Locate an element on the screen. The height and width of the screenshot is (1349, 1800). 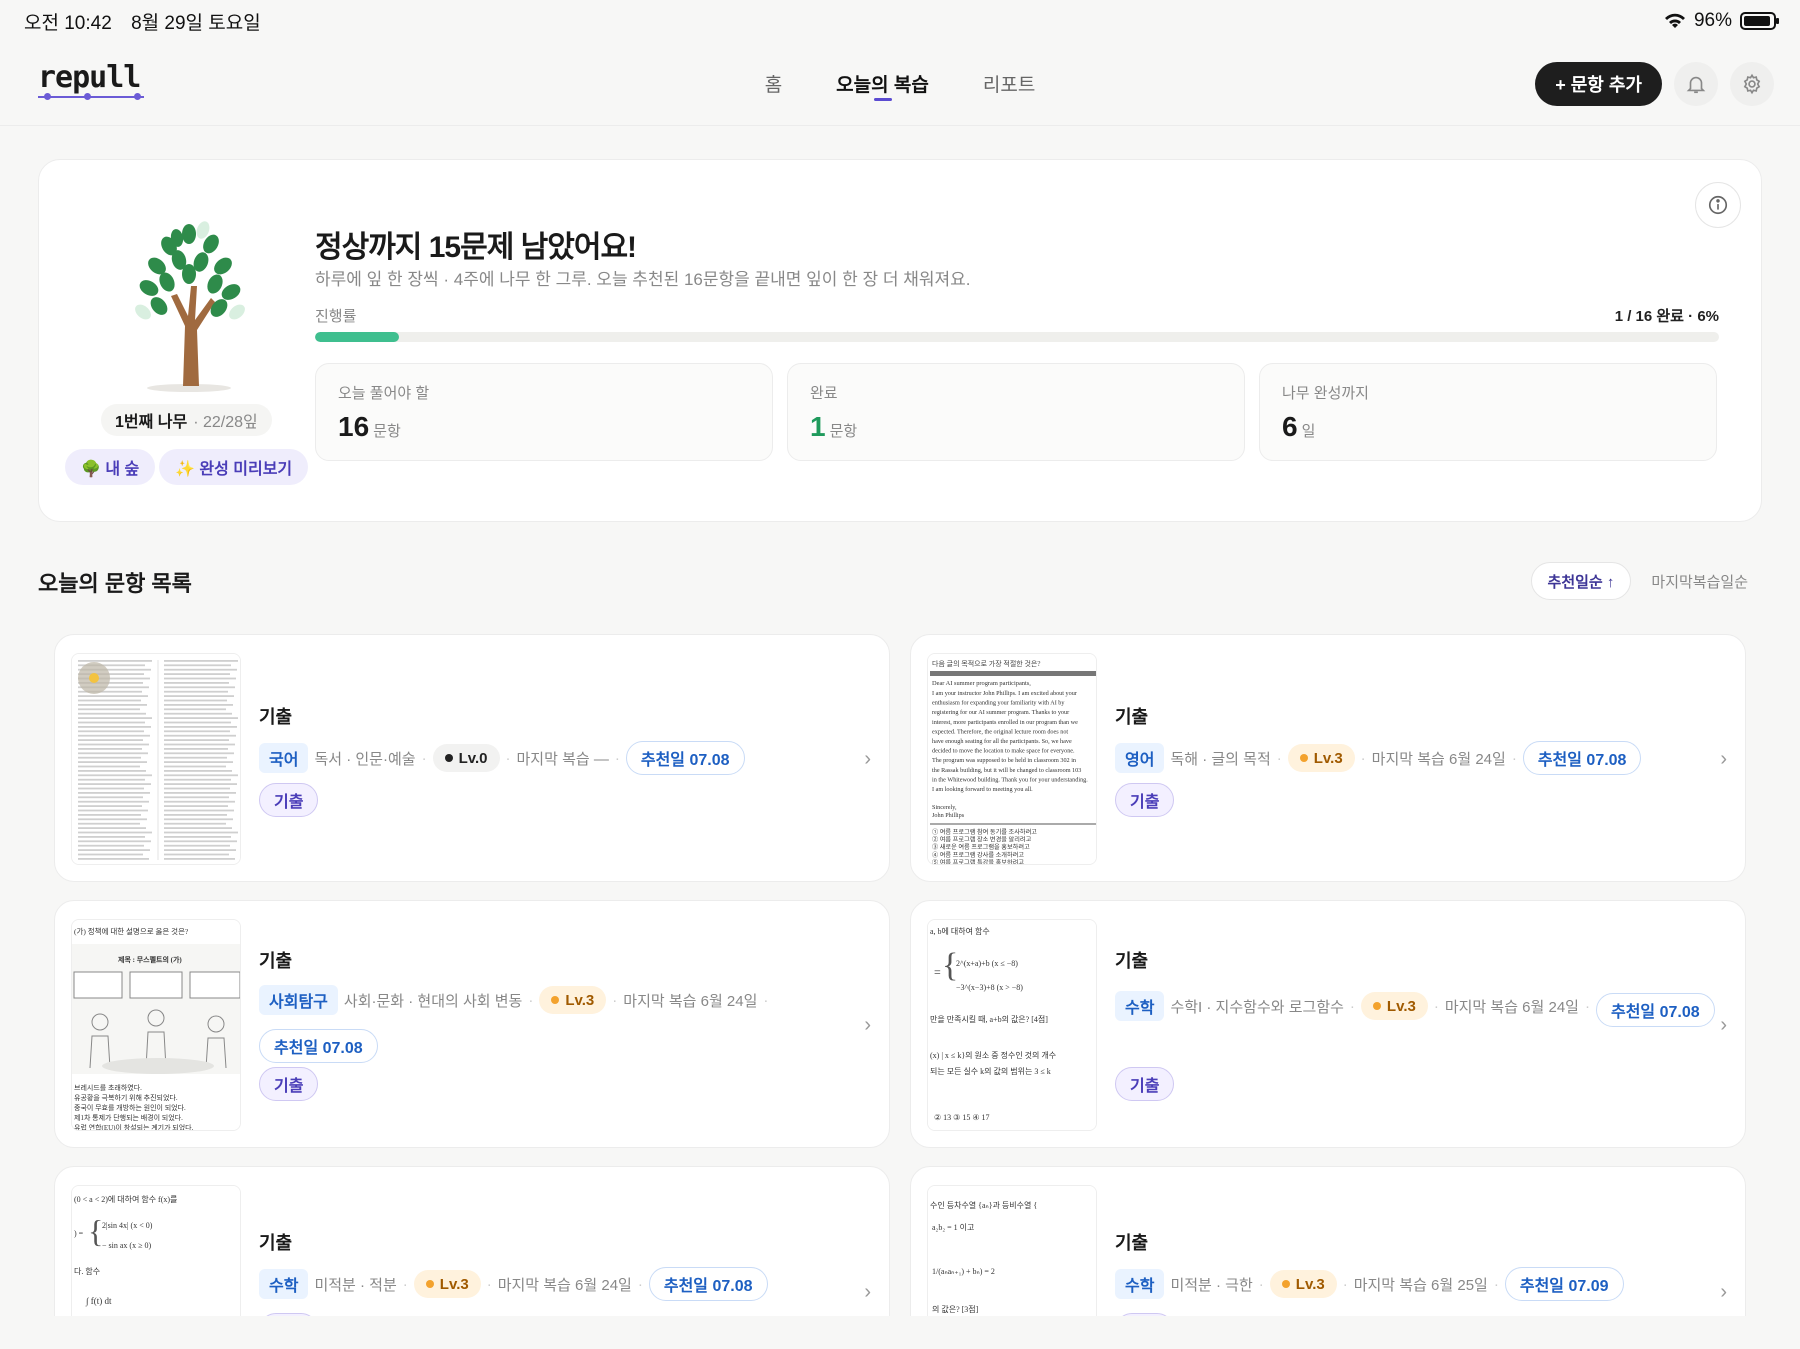
add-question-button: + 문항 추가 is located at coordinates (1598, 84).